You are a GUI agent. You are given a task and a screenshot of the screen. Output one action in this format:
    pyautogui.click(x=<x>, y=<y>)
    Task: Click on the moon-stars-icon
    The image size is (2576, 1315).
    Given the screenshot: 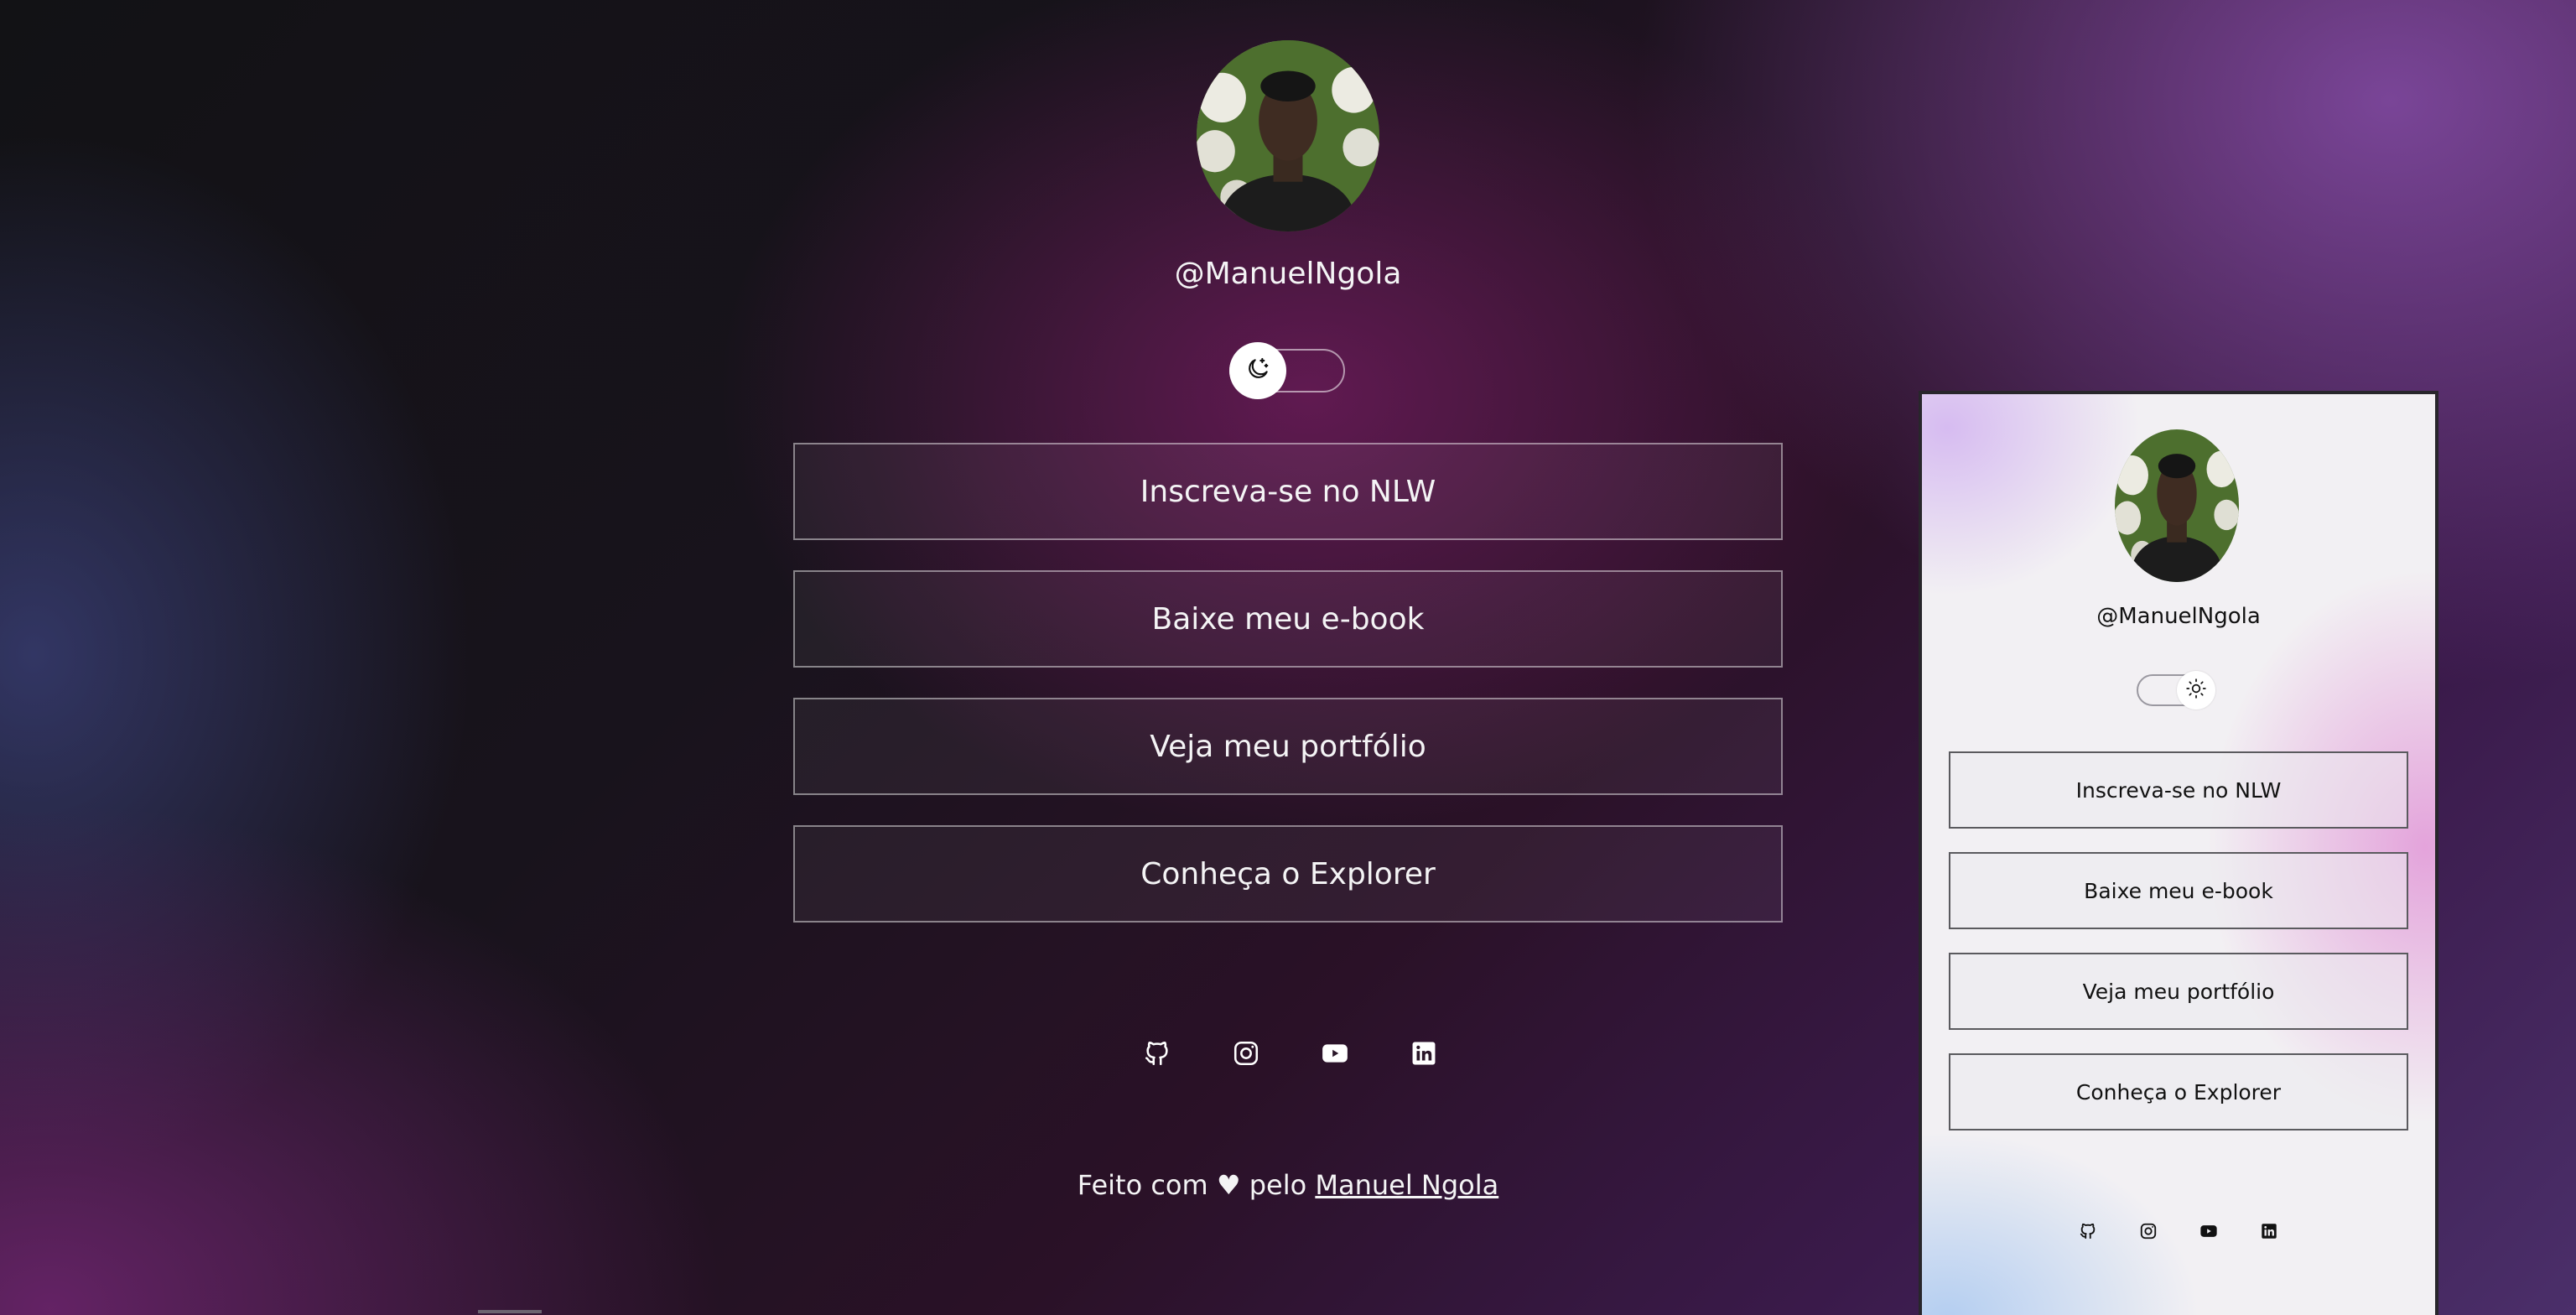 What is the action you would take?
    pyautogui.click(x=1257, y=371)
    